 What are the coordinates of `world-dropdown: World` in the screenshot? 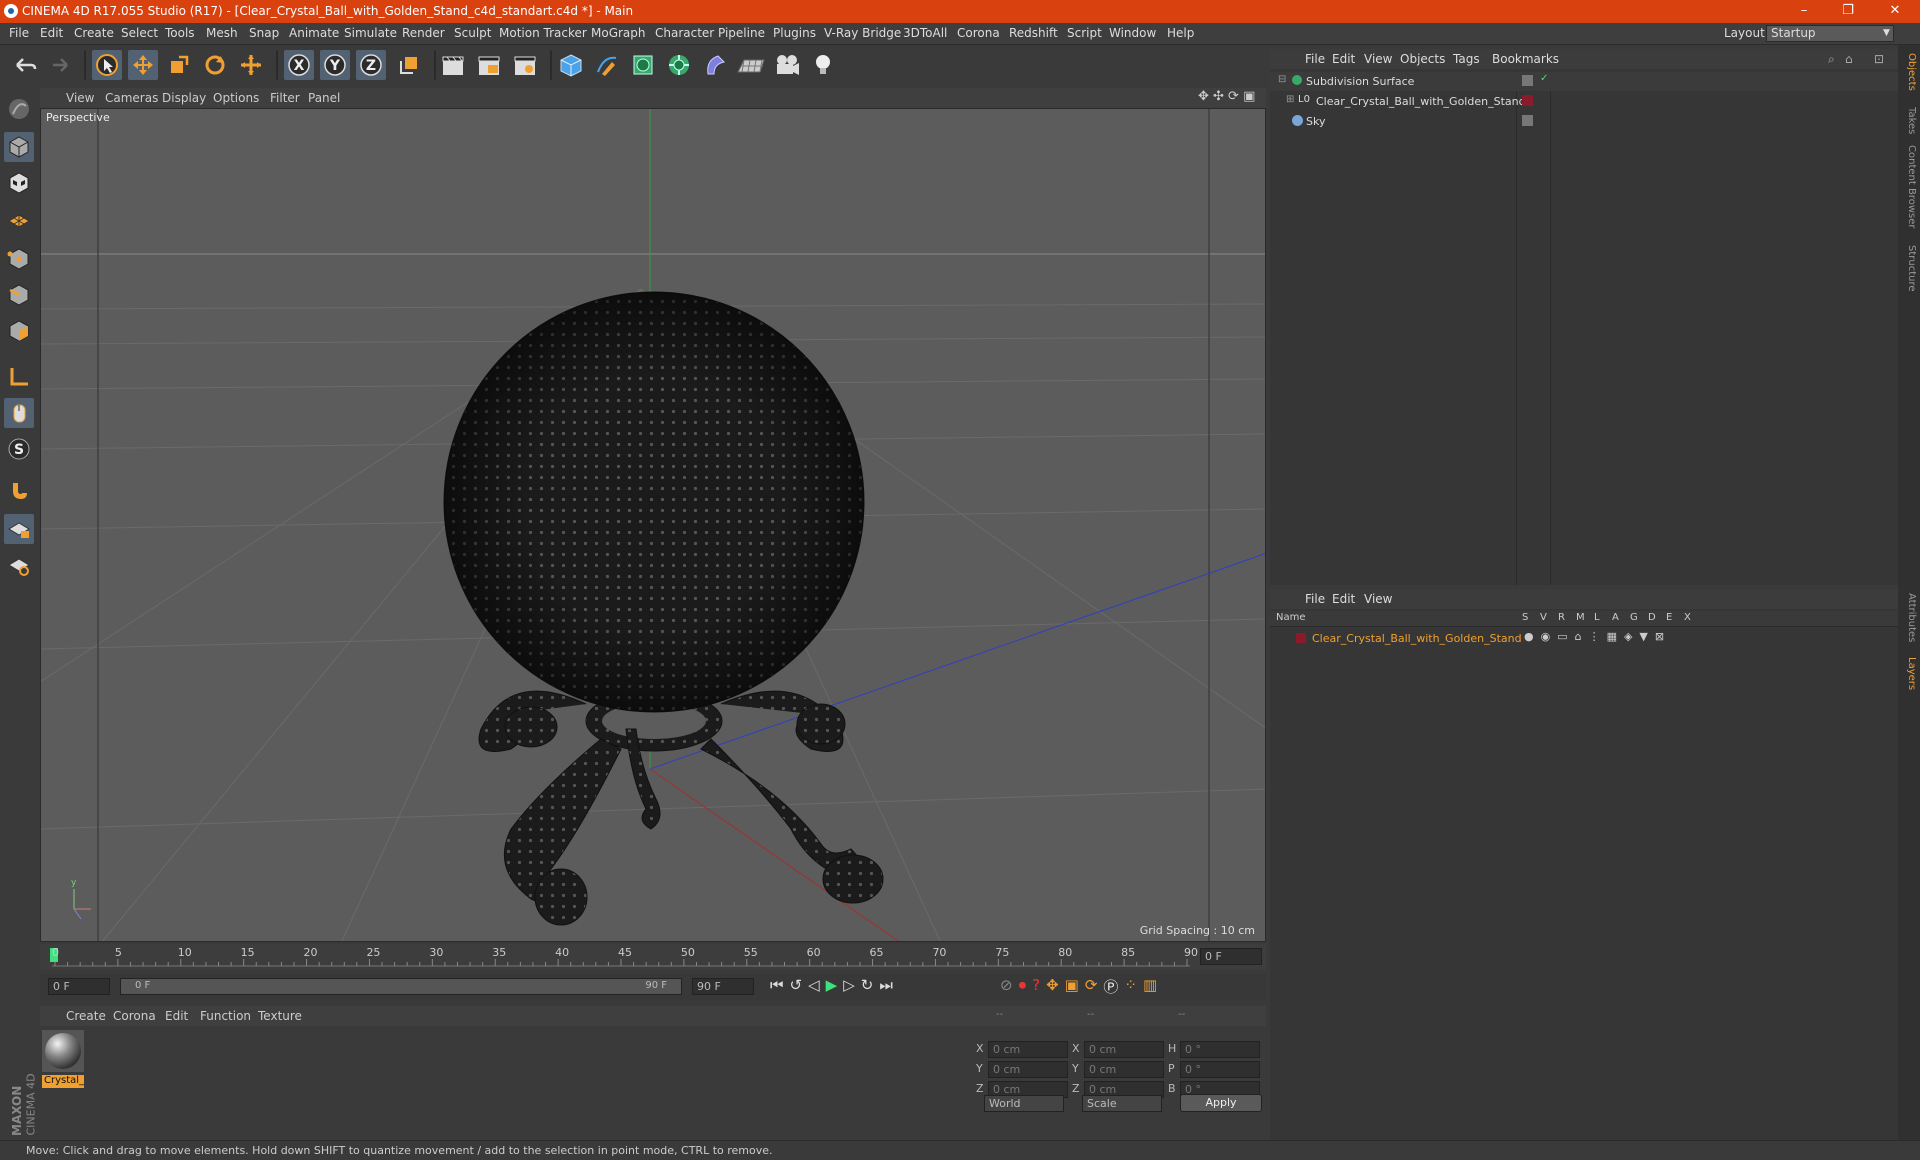 It's located at (1024, 1103).